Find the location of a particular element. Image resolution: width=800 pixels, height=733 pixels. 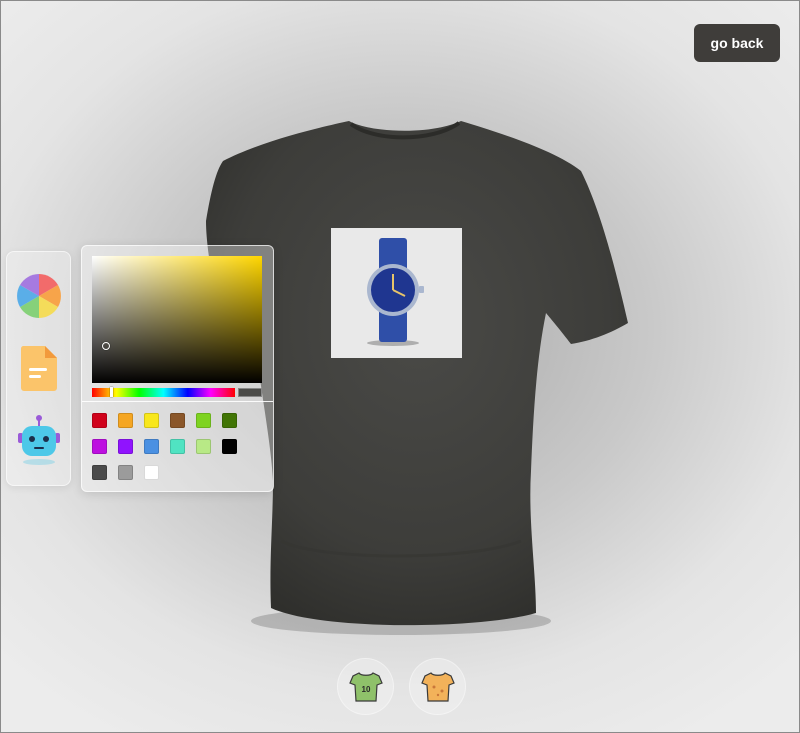

picker-divider is located at coordinates (177, 401).